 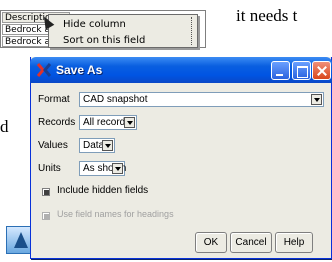 What do you see at coordinates (102, 168) in the screenshot?
I see `units-select: As shown` at bounding box center [102, 168].